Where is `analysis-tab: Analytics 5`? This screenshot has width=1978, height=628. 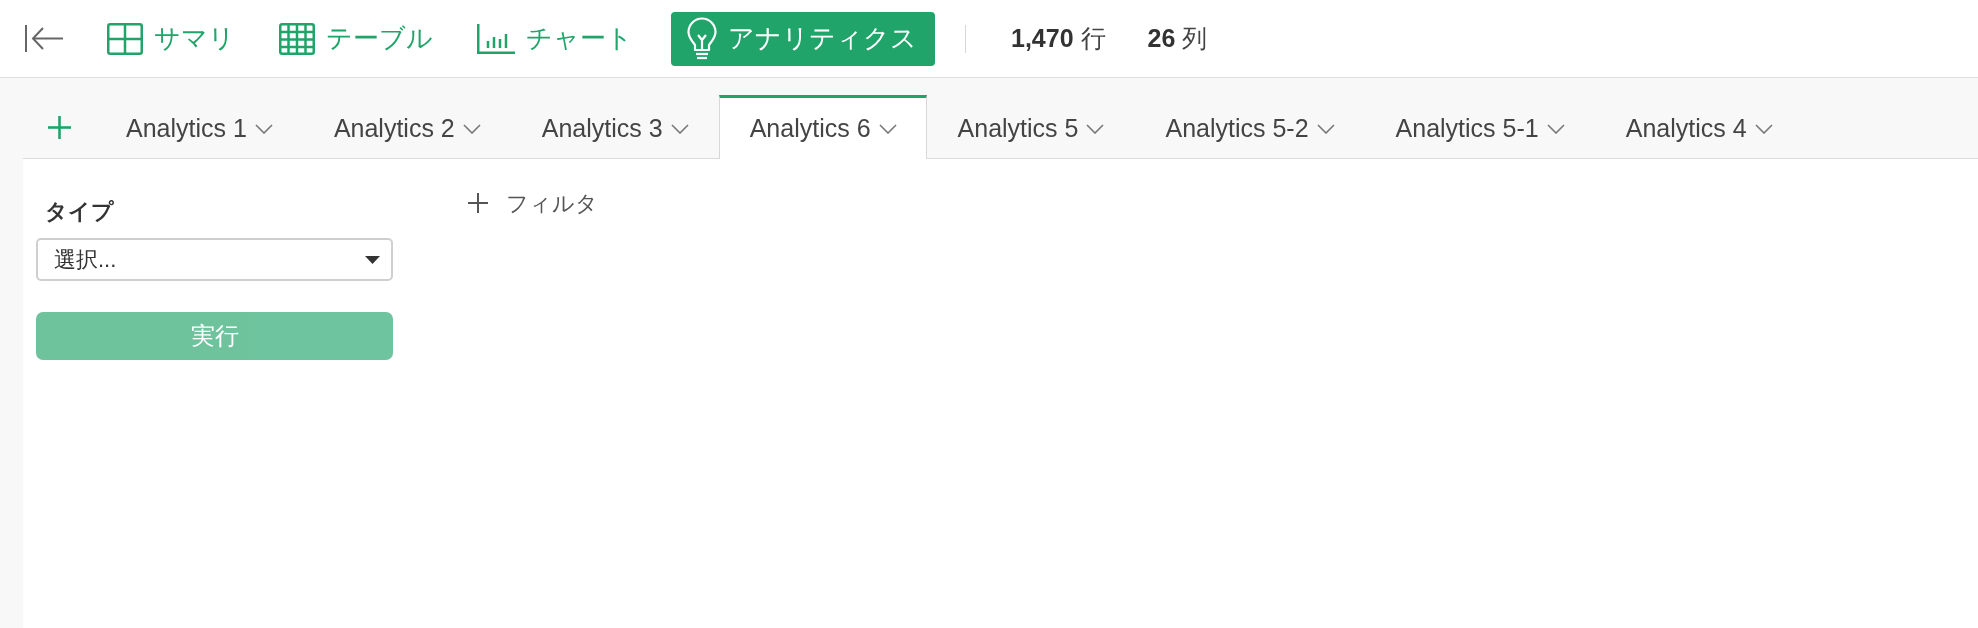 analysis-tab: Analytics 5 is located at coordinates (1030, 127).